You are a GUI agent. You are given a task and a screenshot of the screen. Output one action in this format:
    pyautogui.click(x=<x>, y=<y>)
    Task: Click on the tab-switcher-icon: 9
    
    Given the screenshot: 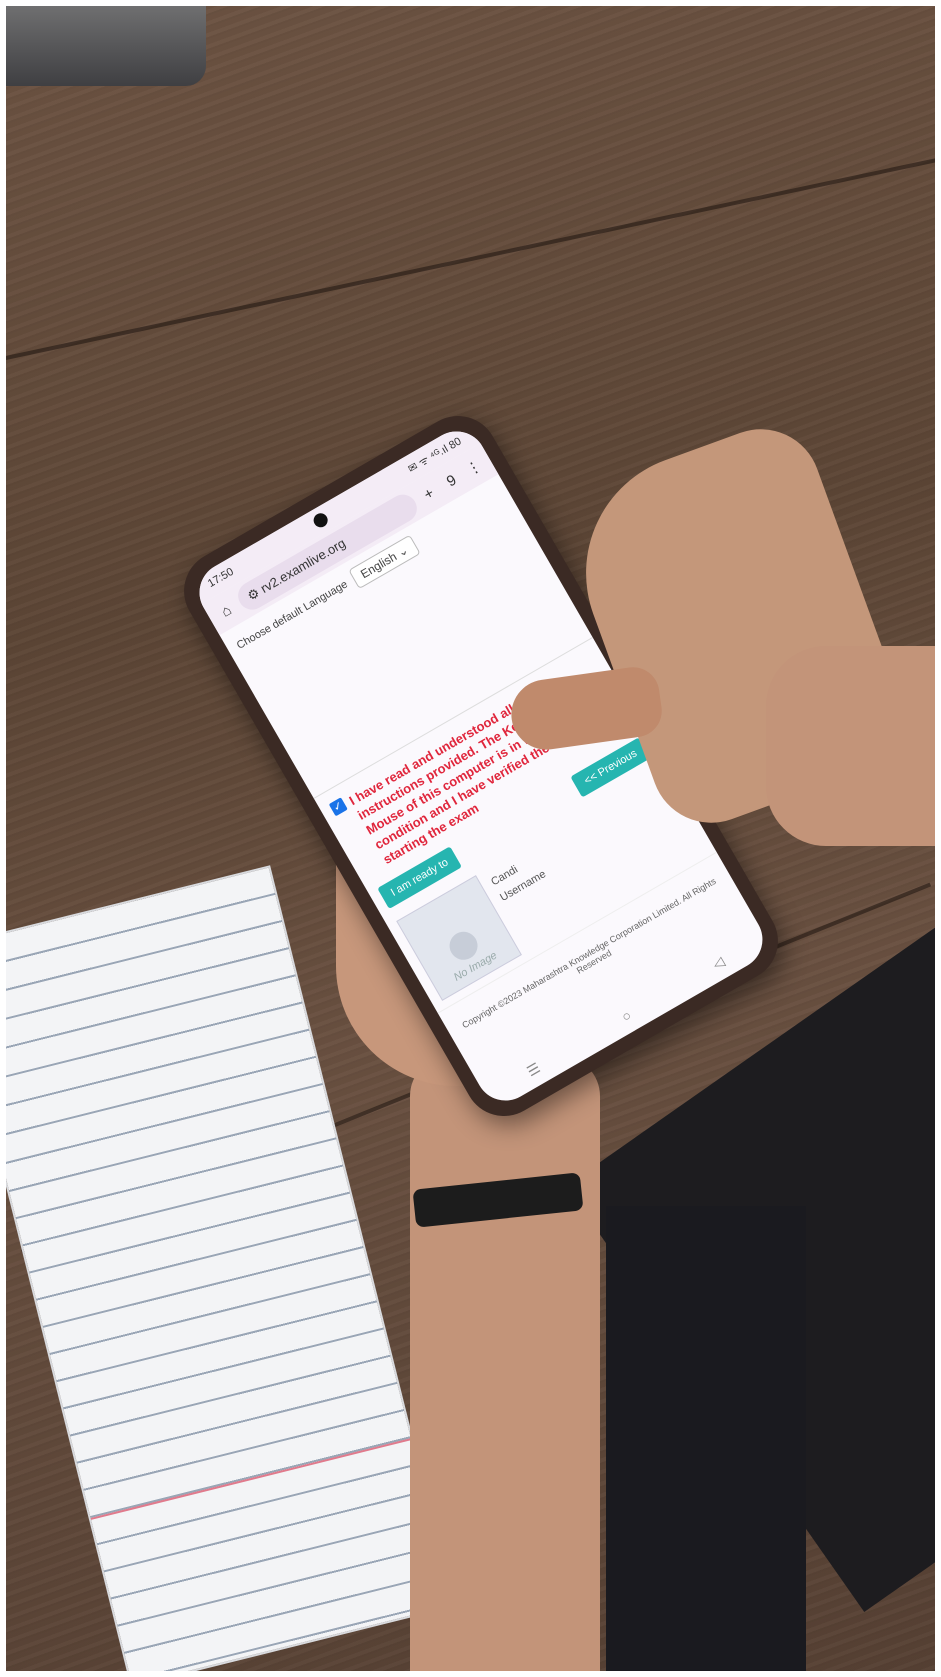 What is the action you would take?
    pyautogui.click(x=451, y=480)
    